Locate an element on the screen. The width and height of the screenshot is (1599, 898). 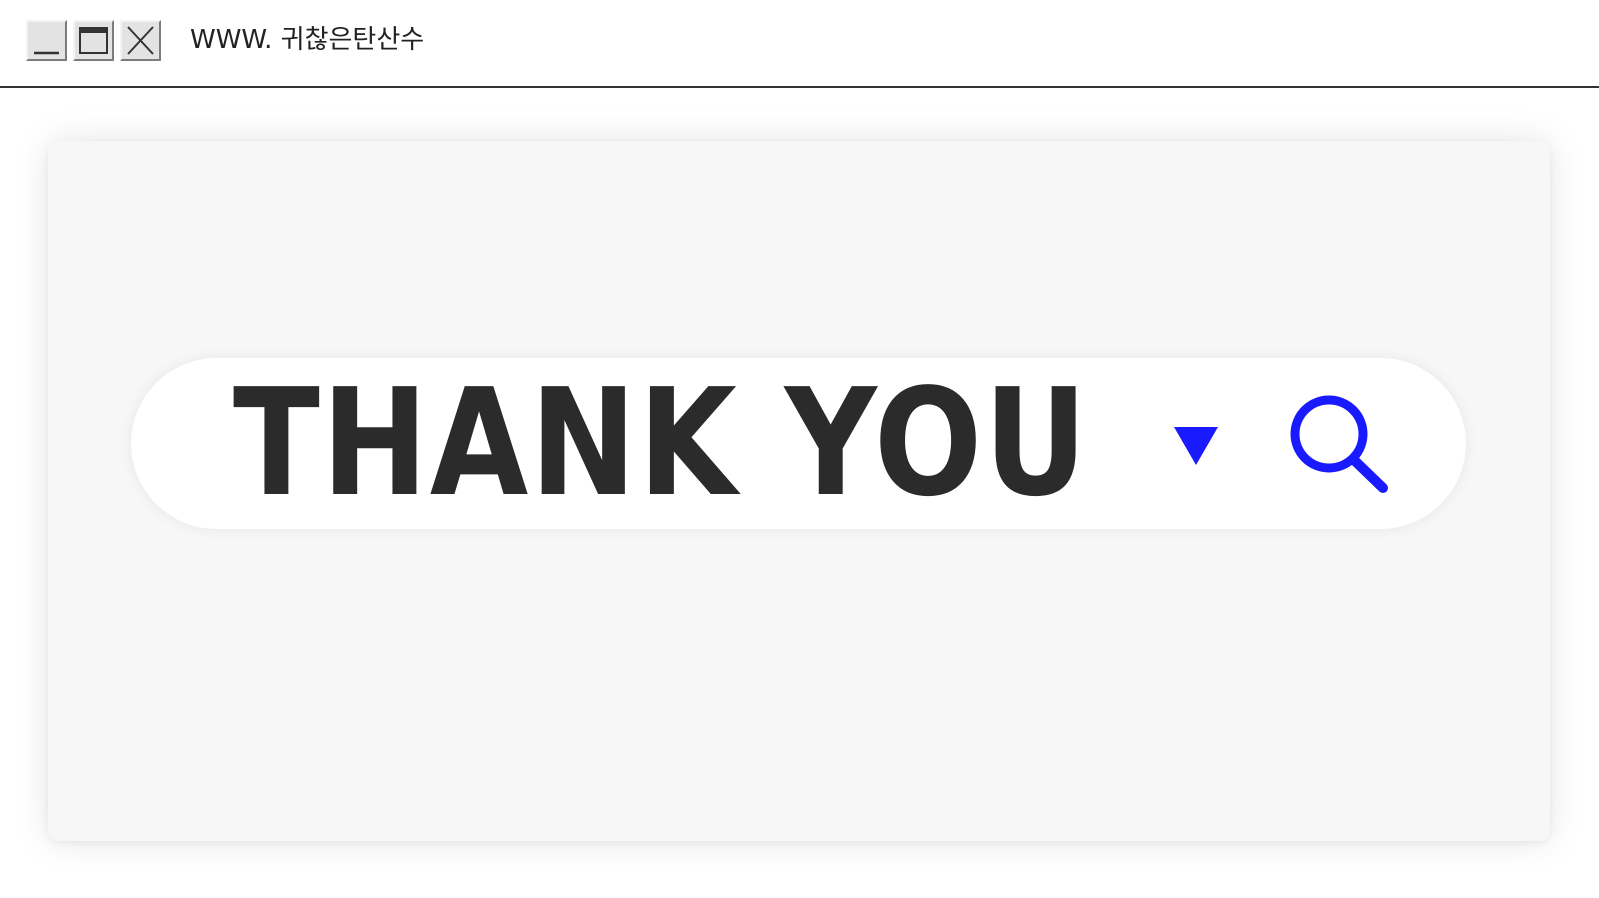
minimize-button is located at coordinates (46, 40).